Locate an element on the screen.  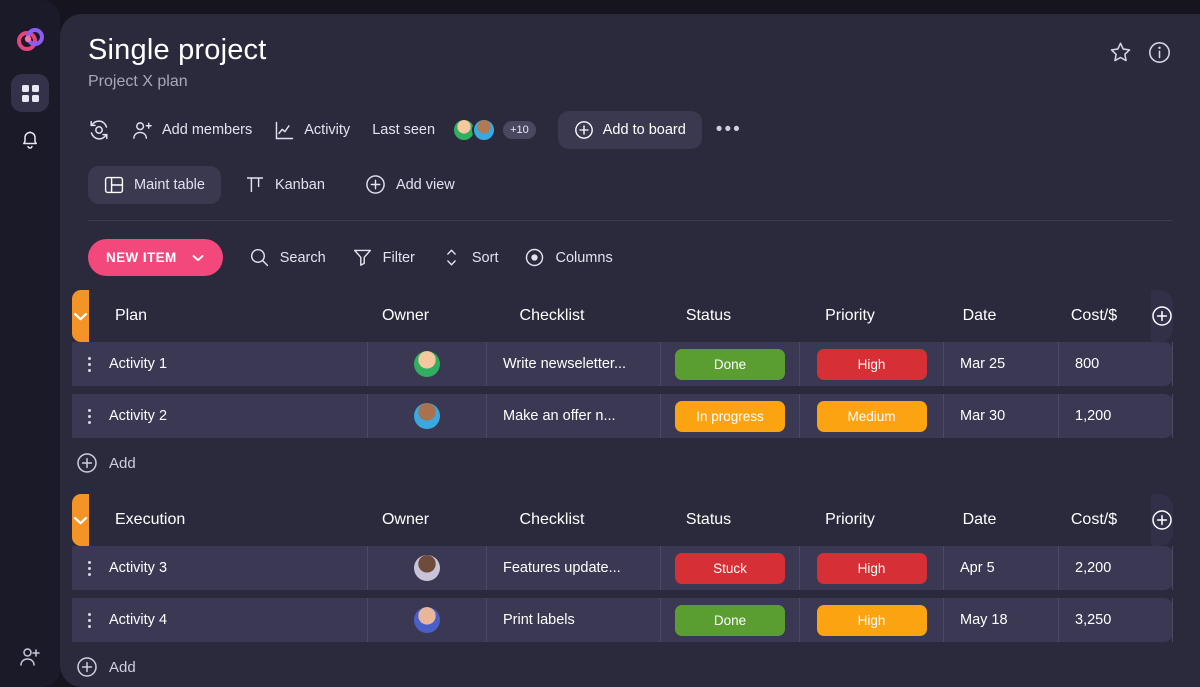
last-seen-avatars: +10 is located at coordinates (494, 130).